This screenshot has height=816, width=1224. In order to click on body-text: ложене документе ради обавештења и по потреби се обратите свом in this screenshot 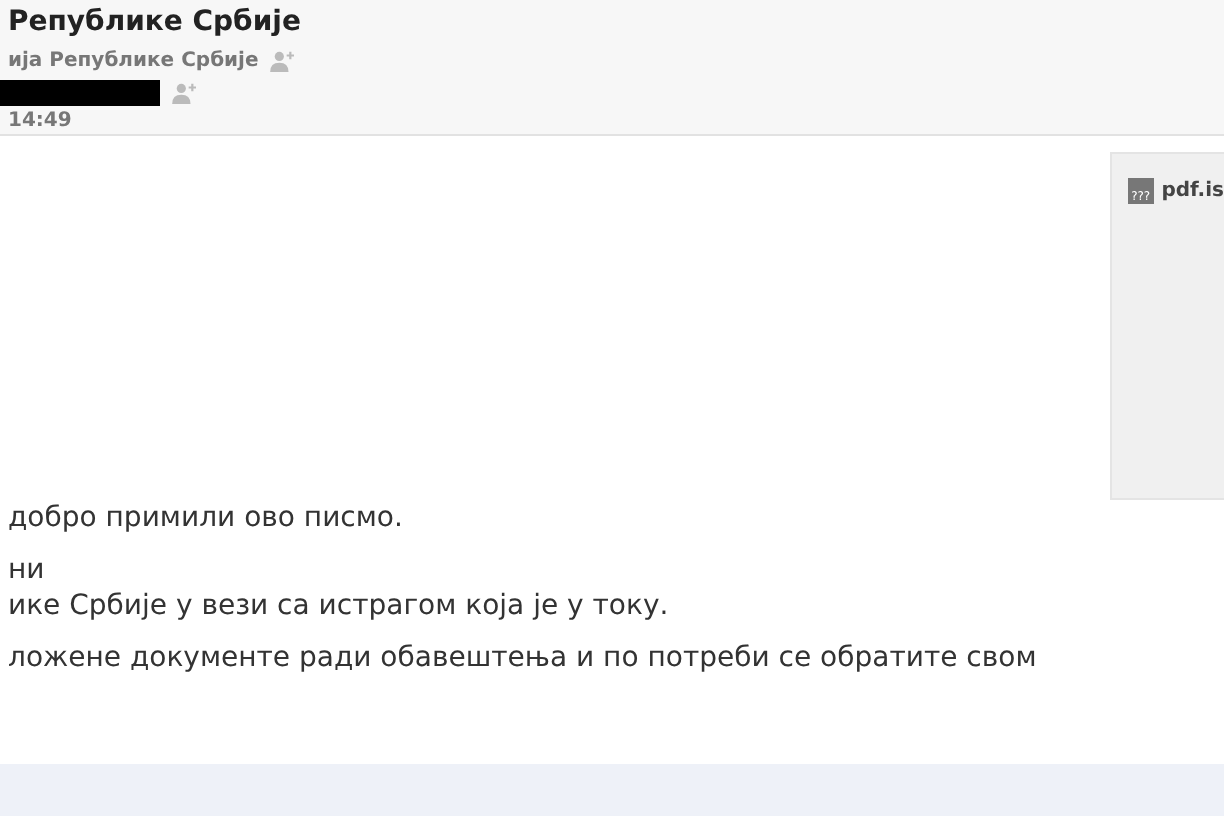, I will do `click(523, 658)`.